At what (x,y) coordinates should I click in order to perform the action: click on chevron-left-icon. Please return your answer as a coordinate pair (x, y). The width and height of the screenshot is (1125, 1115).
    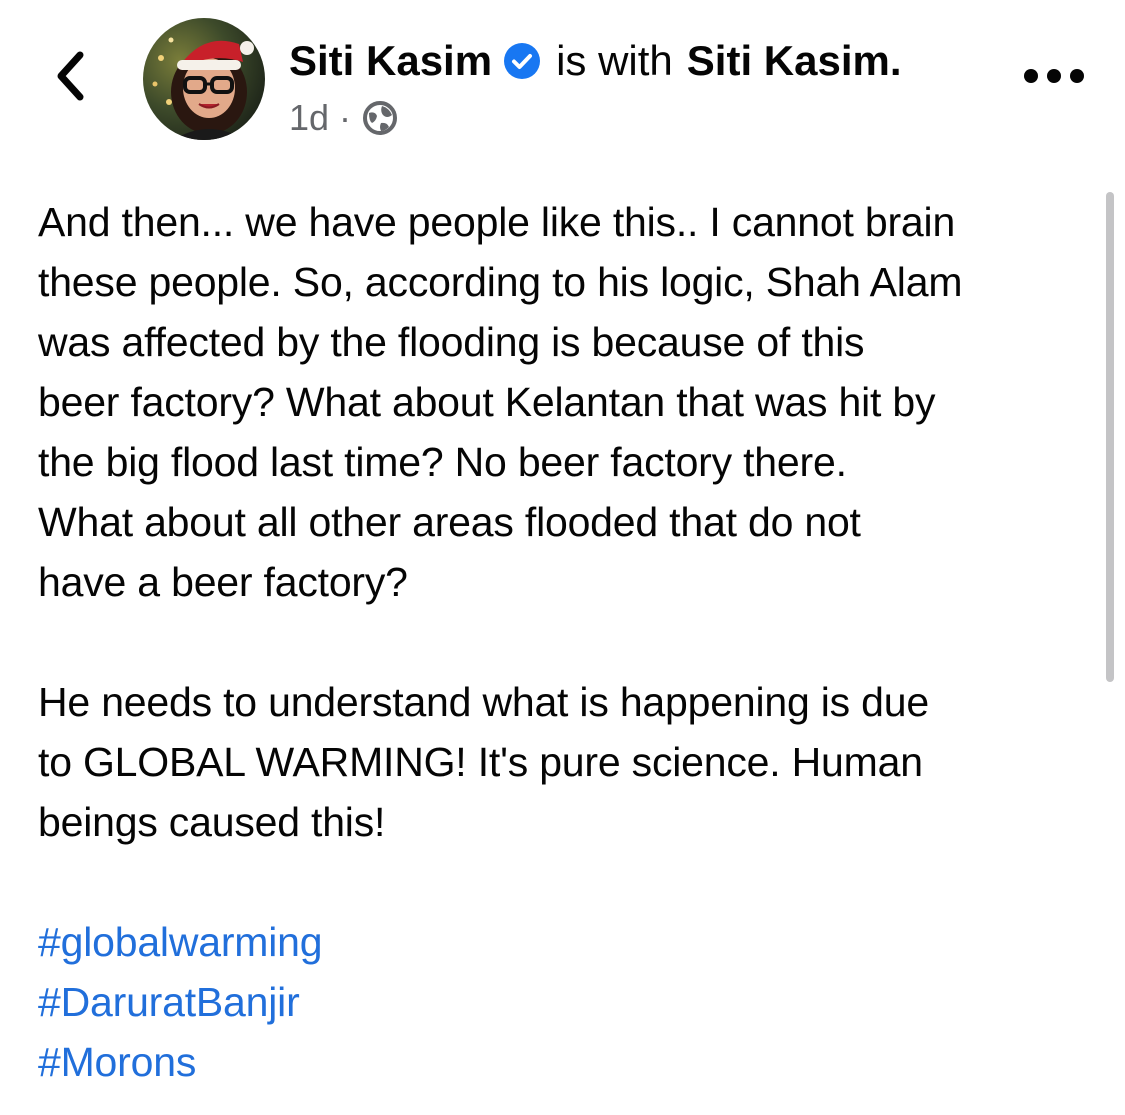
    Looking at the image, I should click on (70, 76).